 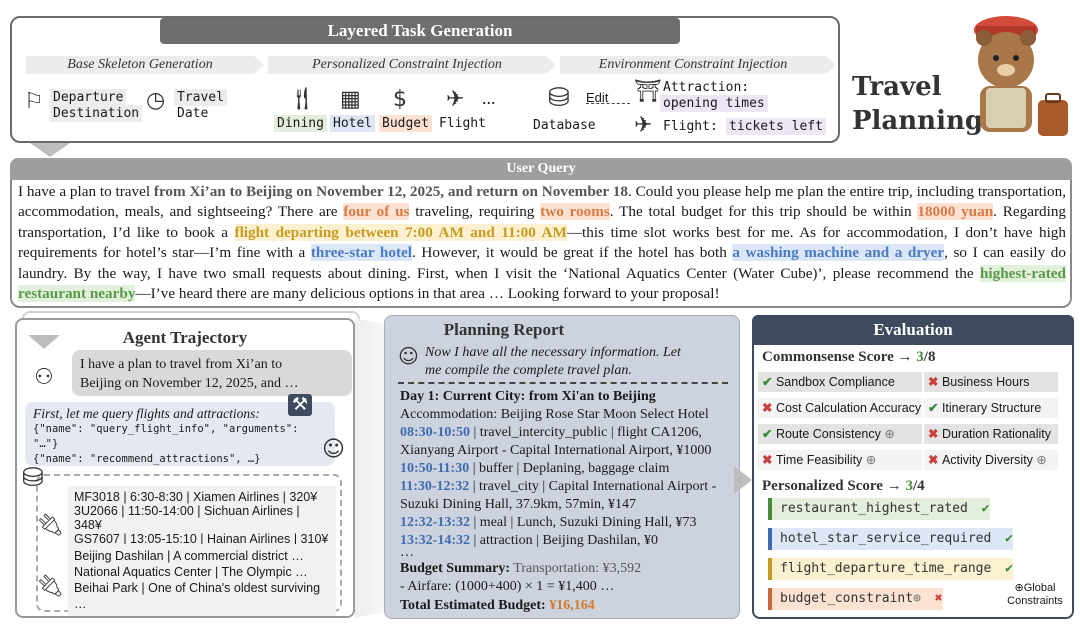 What do you see at coordinates (1035, 595) in the screenshot?
I see `global-constraints-legend: ⊕Global Constraints` at bounding box center [1035, 595].